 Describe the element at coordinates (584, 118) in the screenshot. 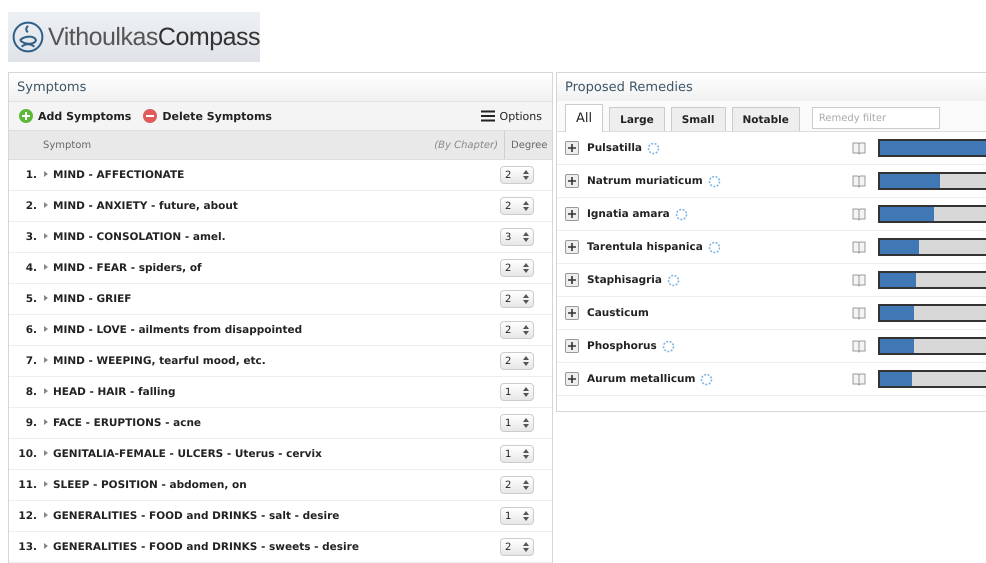

I see `filter-tab: All` at that location.